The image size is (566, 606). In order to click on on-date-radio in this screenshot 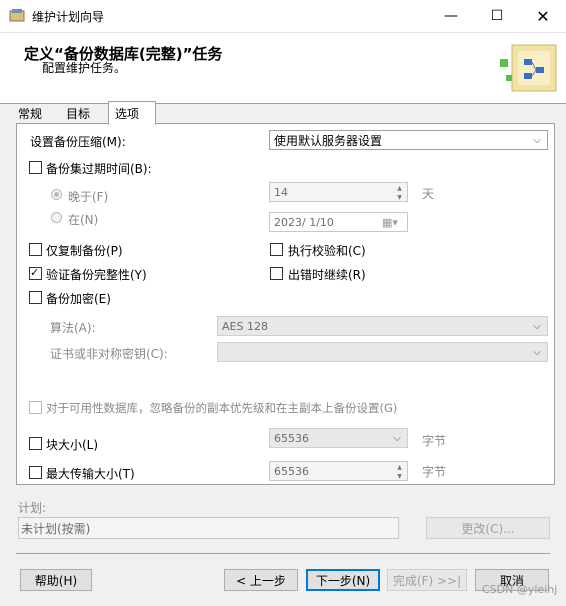, I will do `click(56, 217)`.